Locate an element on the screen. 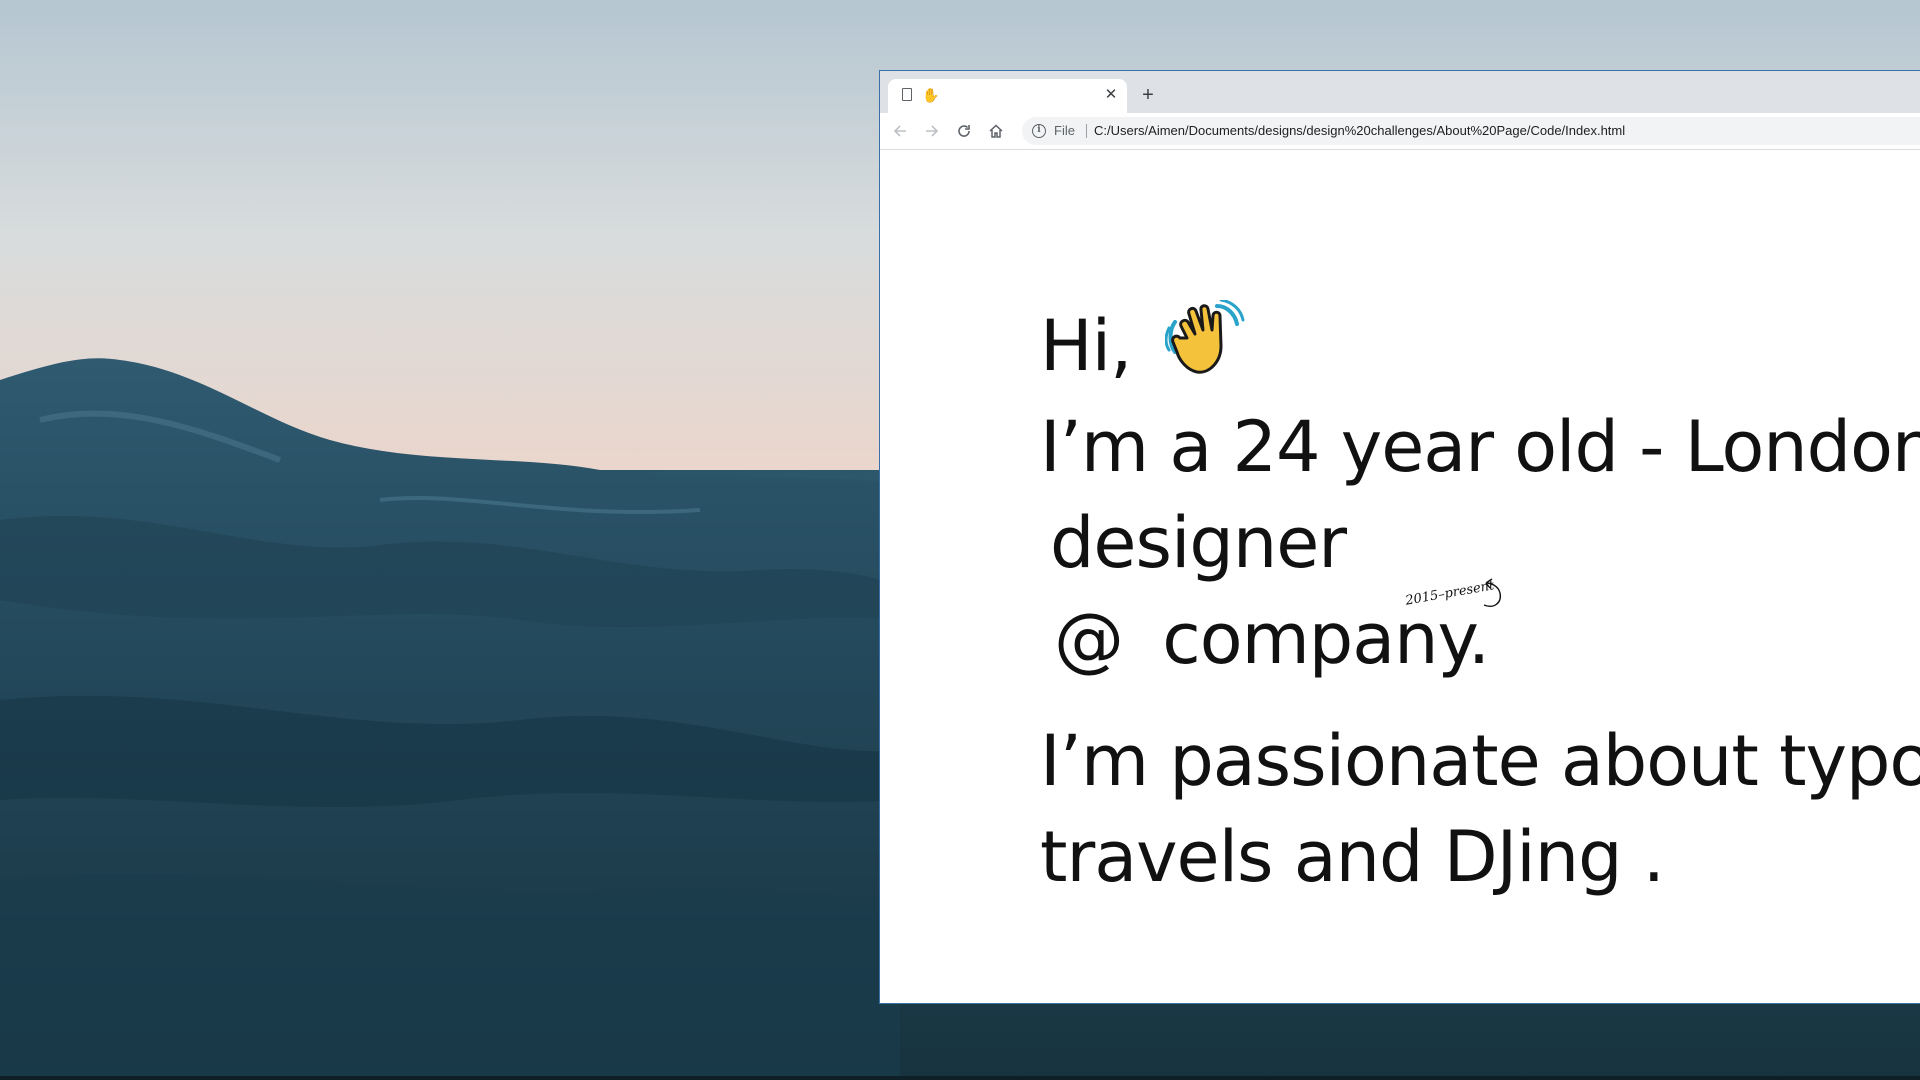 Image resolution: width=1920 pixels, height=1080 pixels. home-button is located at coordinates (996, 131).